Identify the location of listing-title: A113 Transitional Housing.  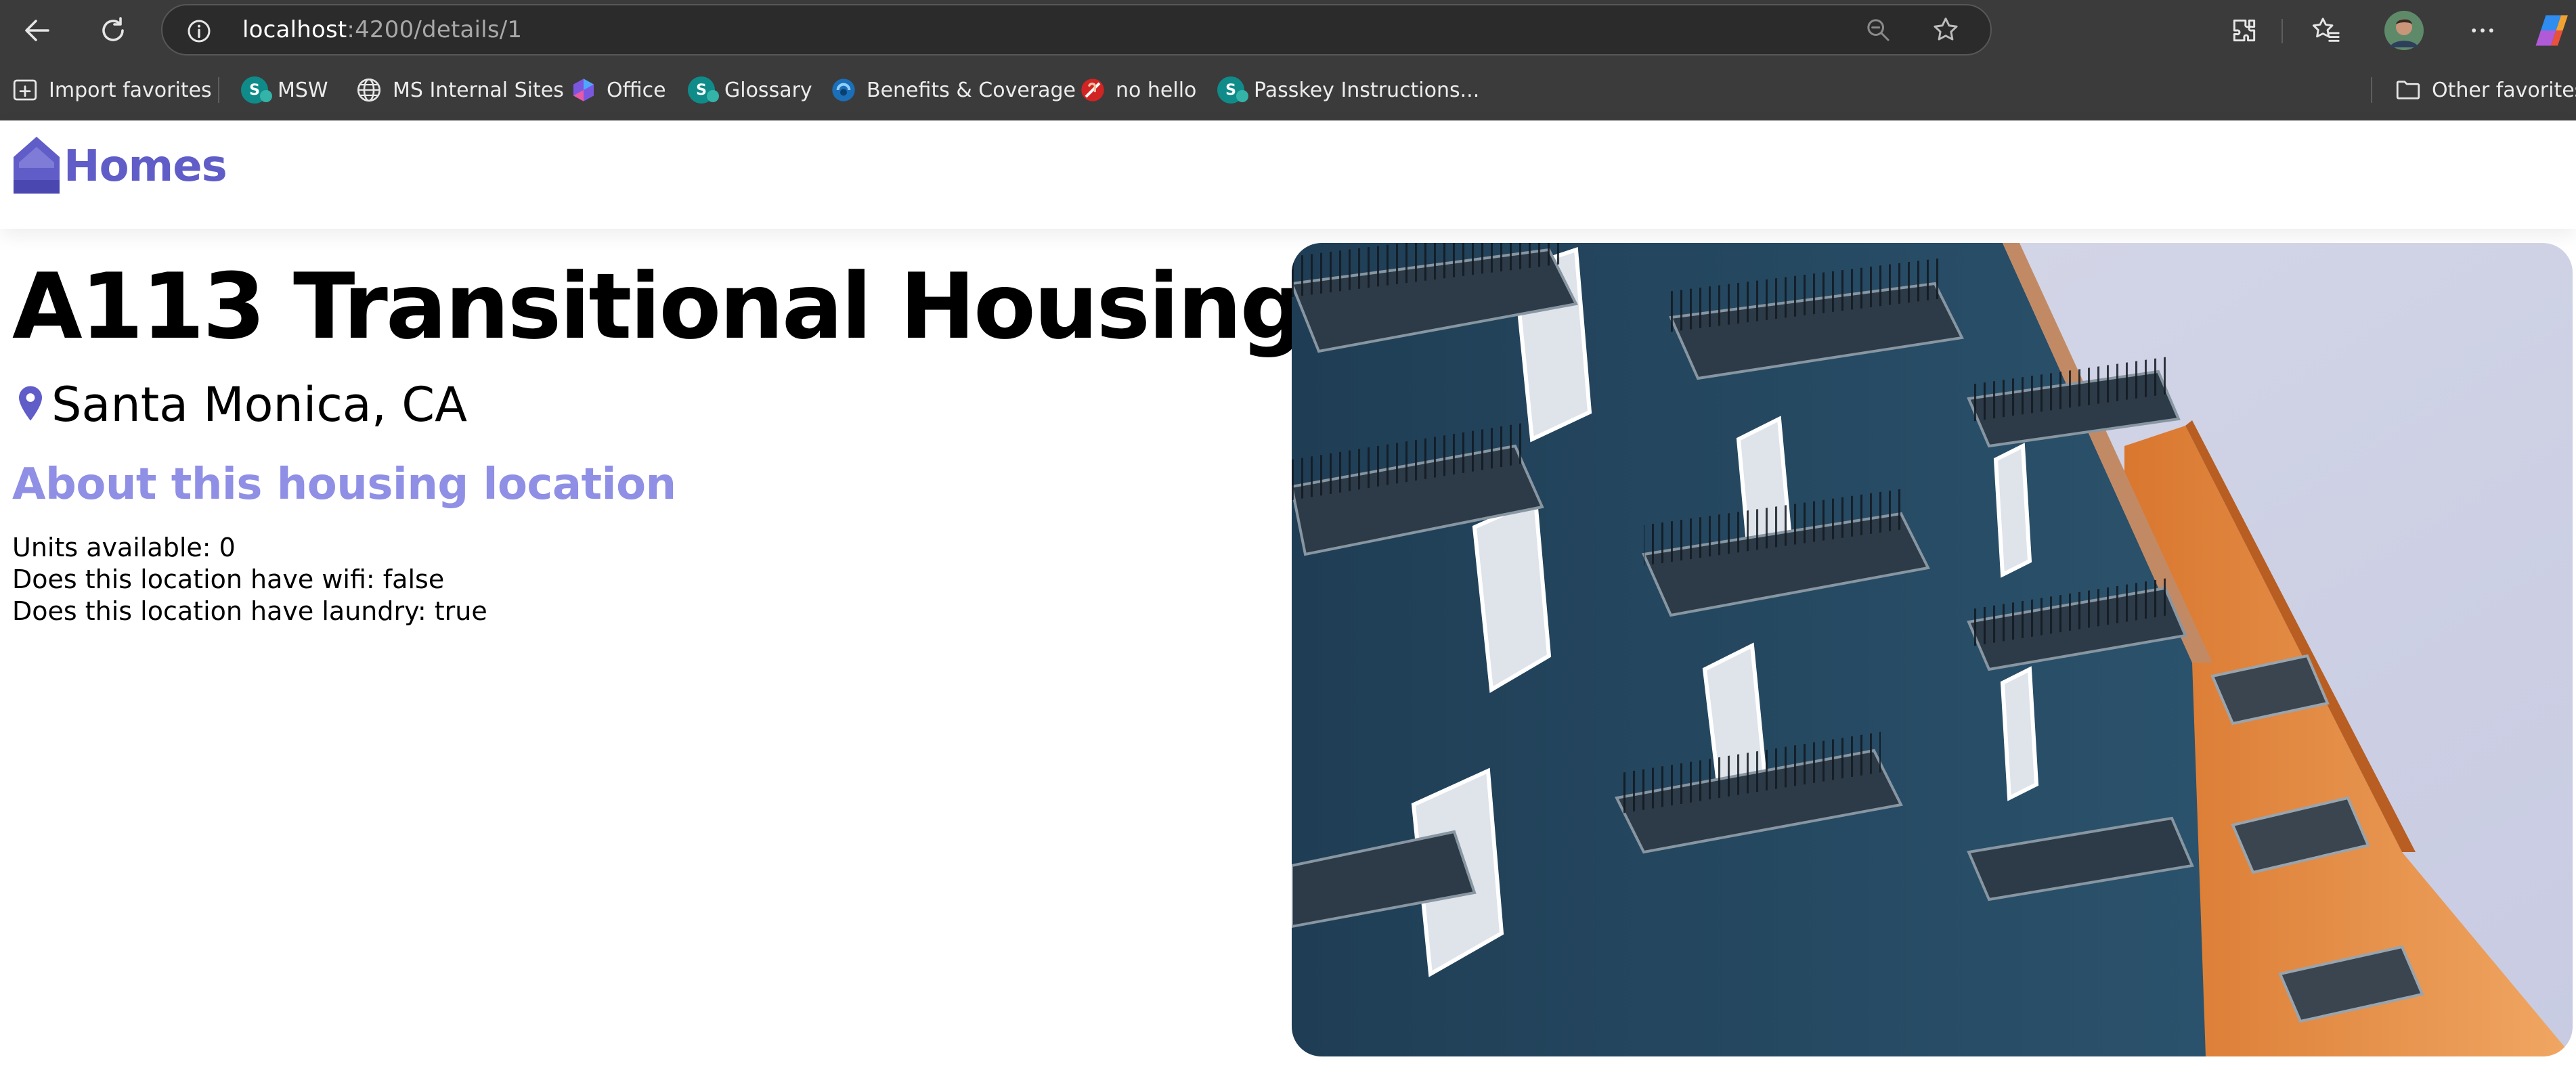
(658, 306).